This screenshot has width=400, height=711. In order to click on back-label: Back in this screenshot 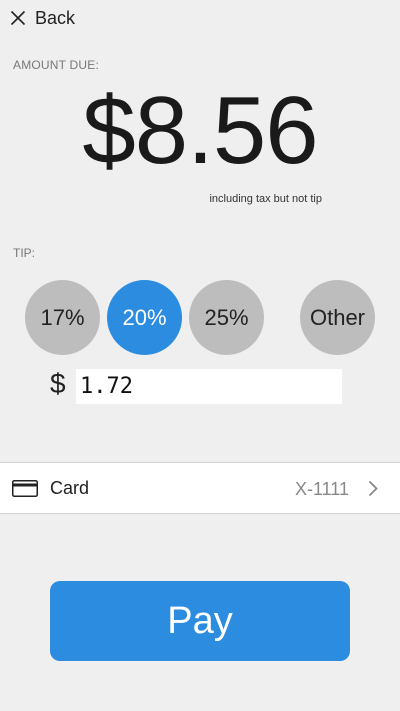, I will do `click(55, 17)`.